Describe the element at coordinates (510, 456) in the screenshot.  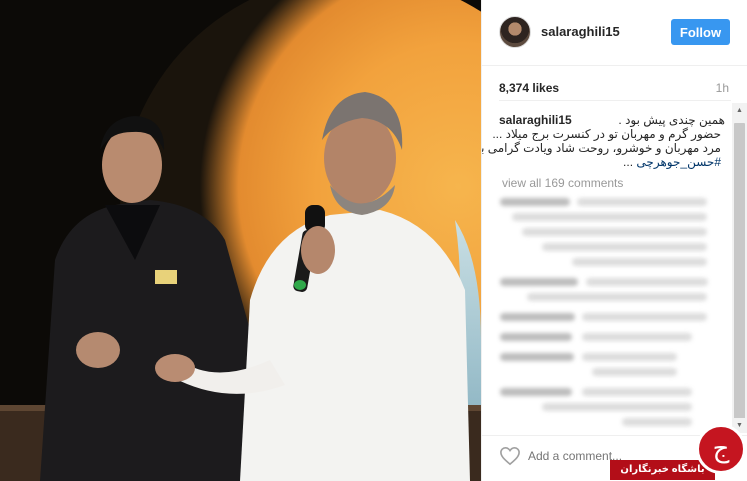
I see `heart-icon` at that location.